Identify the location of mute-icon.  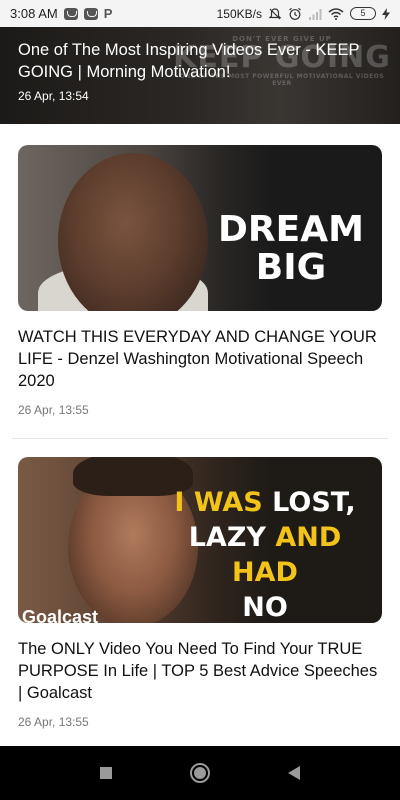
(275, 14).